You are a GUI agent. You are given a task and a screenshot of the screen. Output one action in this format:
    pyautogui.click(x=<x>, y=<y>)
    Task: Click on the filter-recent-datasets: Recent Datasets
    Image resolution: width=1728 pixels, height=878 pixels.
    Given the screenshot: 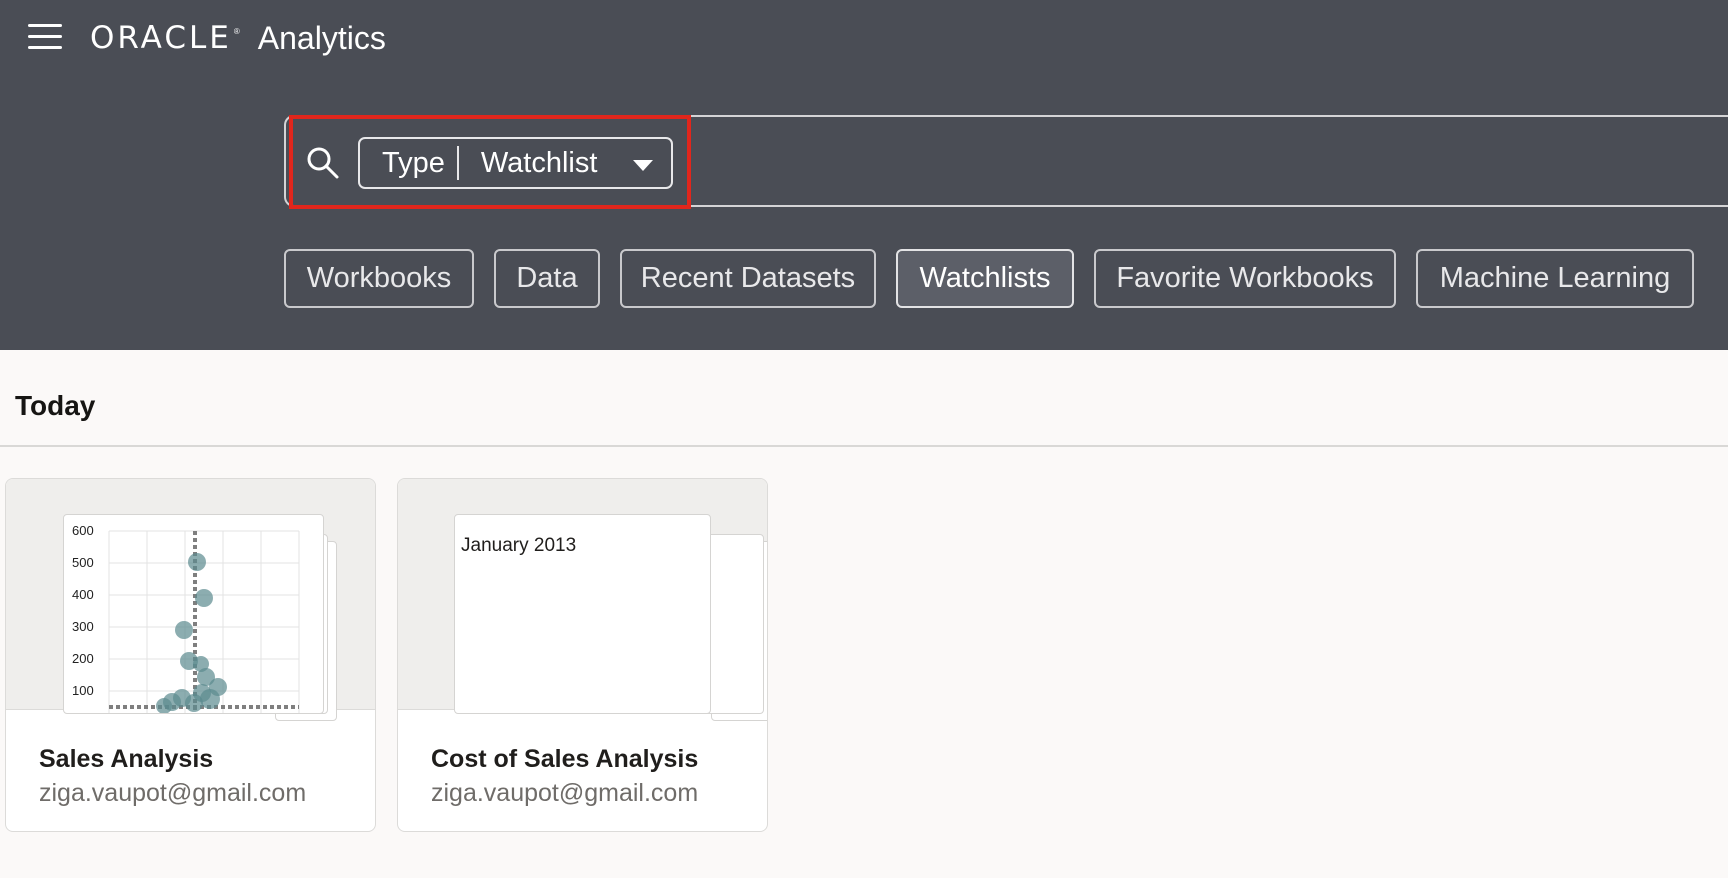 What is the action you would take?
    pyautogui.click(x=748, y=278)
    